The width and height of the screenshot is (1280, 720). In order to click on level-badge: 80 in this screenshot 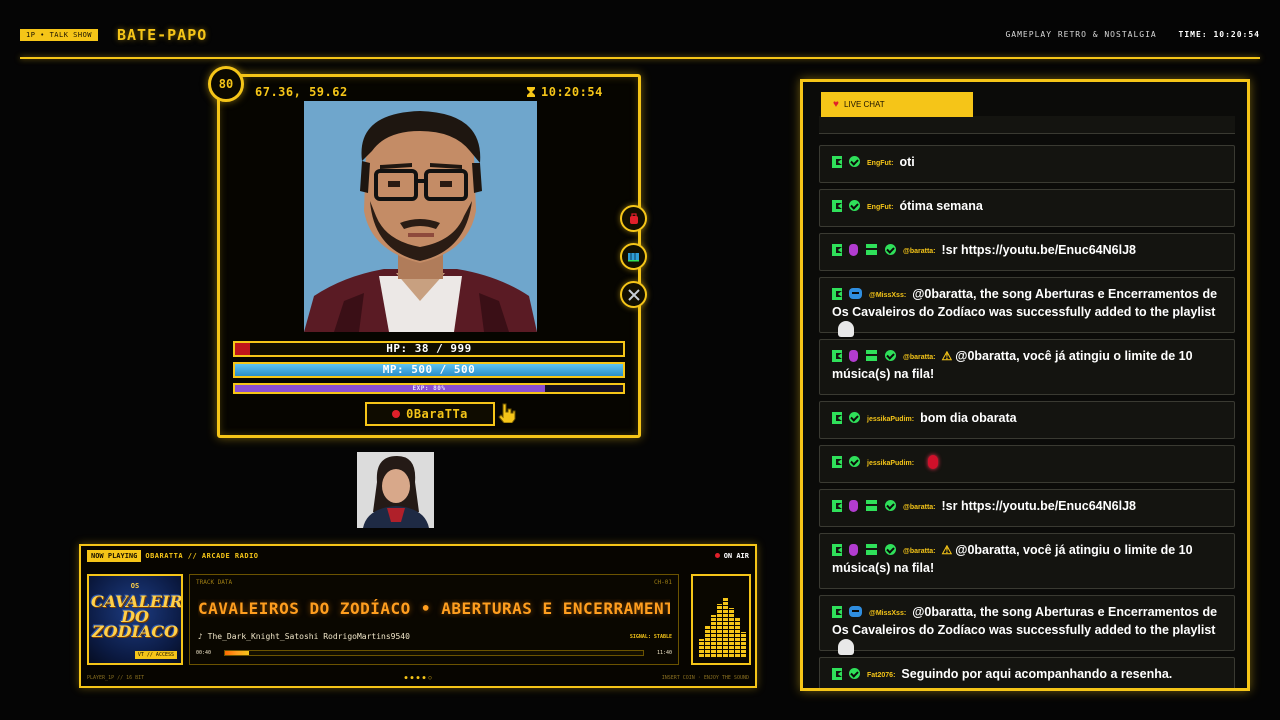, I will do `click(226, 84)`.